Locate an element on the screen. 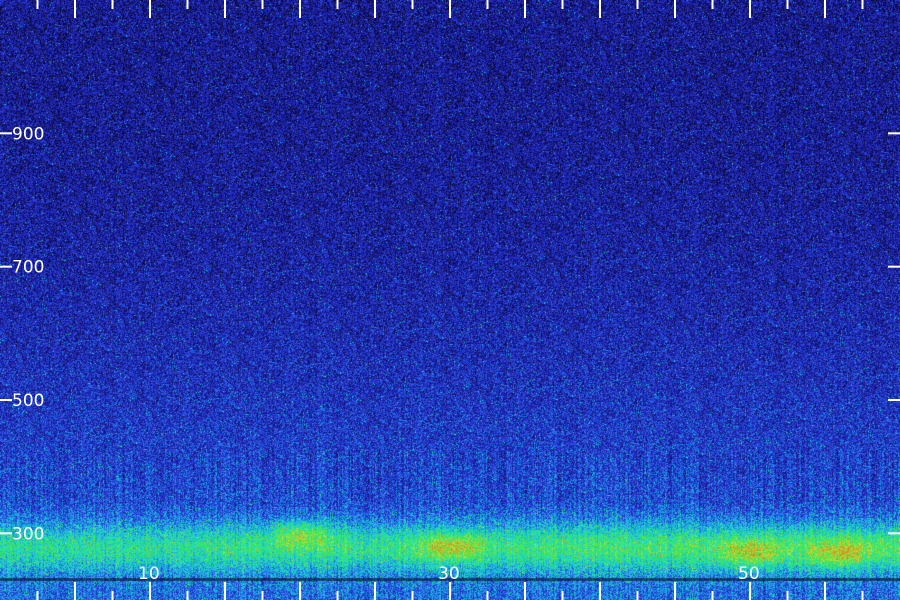 The width and height of the screenshot is (900, 600). y-tick-label: 900 is located at coordinates (28, 134).